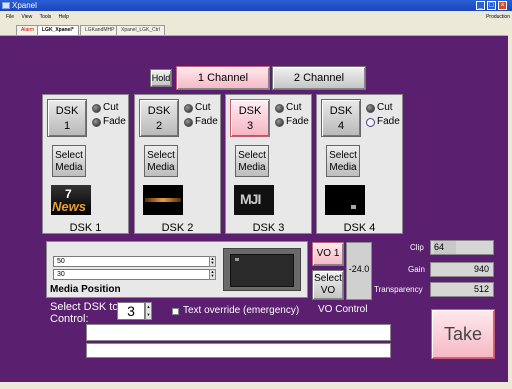 This screenshot has height=389, width=512. What do you see at coordinates (188, 122) in the screenshot?
I see `dsk-2-fade-led` at bounding box center [188, 122].